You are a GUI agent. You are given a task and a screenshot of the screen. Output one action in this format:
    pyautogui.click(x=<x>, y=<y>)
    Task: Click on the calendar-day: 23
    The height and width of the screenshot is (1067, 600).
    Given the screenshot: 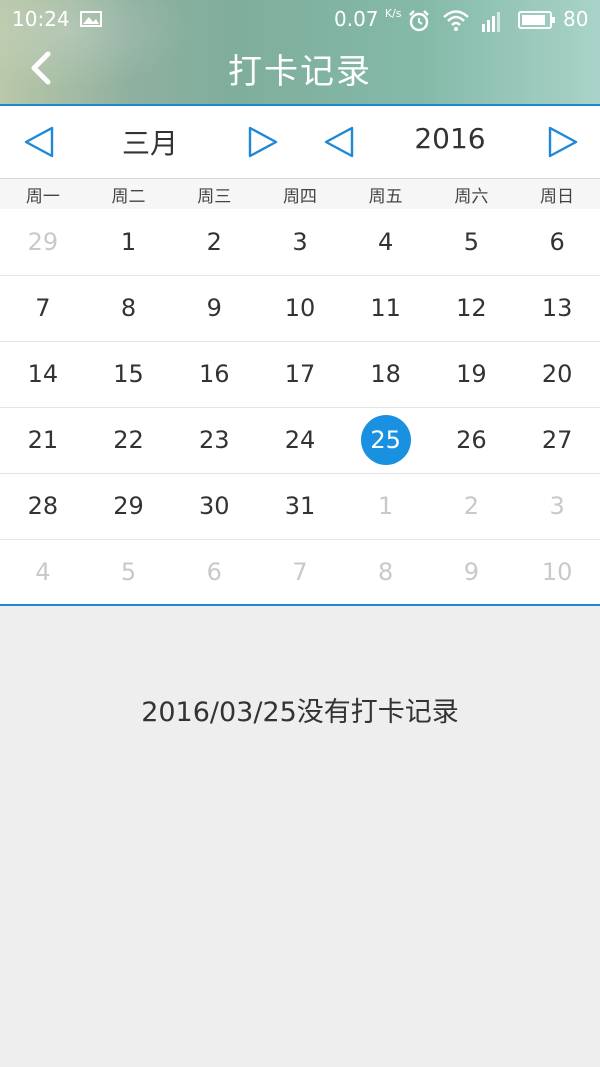 What is the action you would take?
    pyautogui.click(x=214, y=440)
    